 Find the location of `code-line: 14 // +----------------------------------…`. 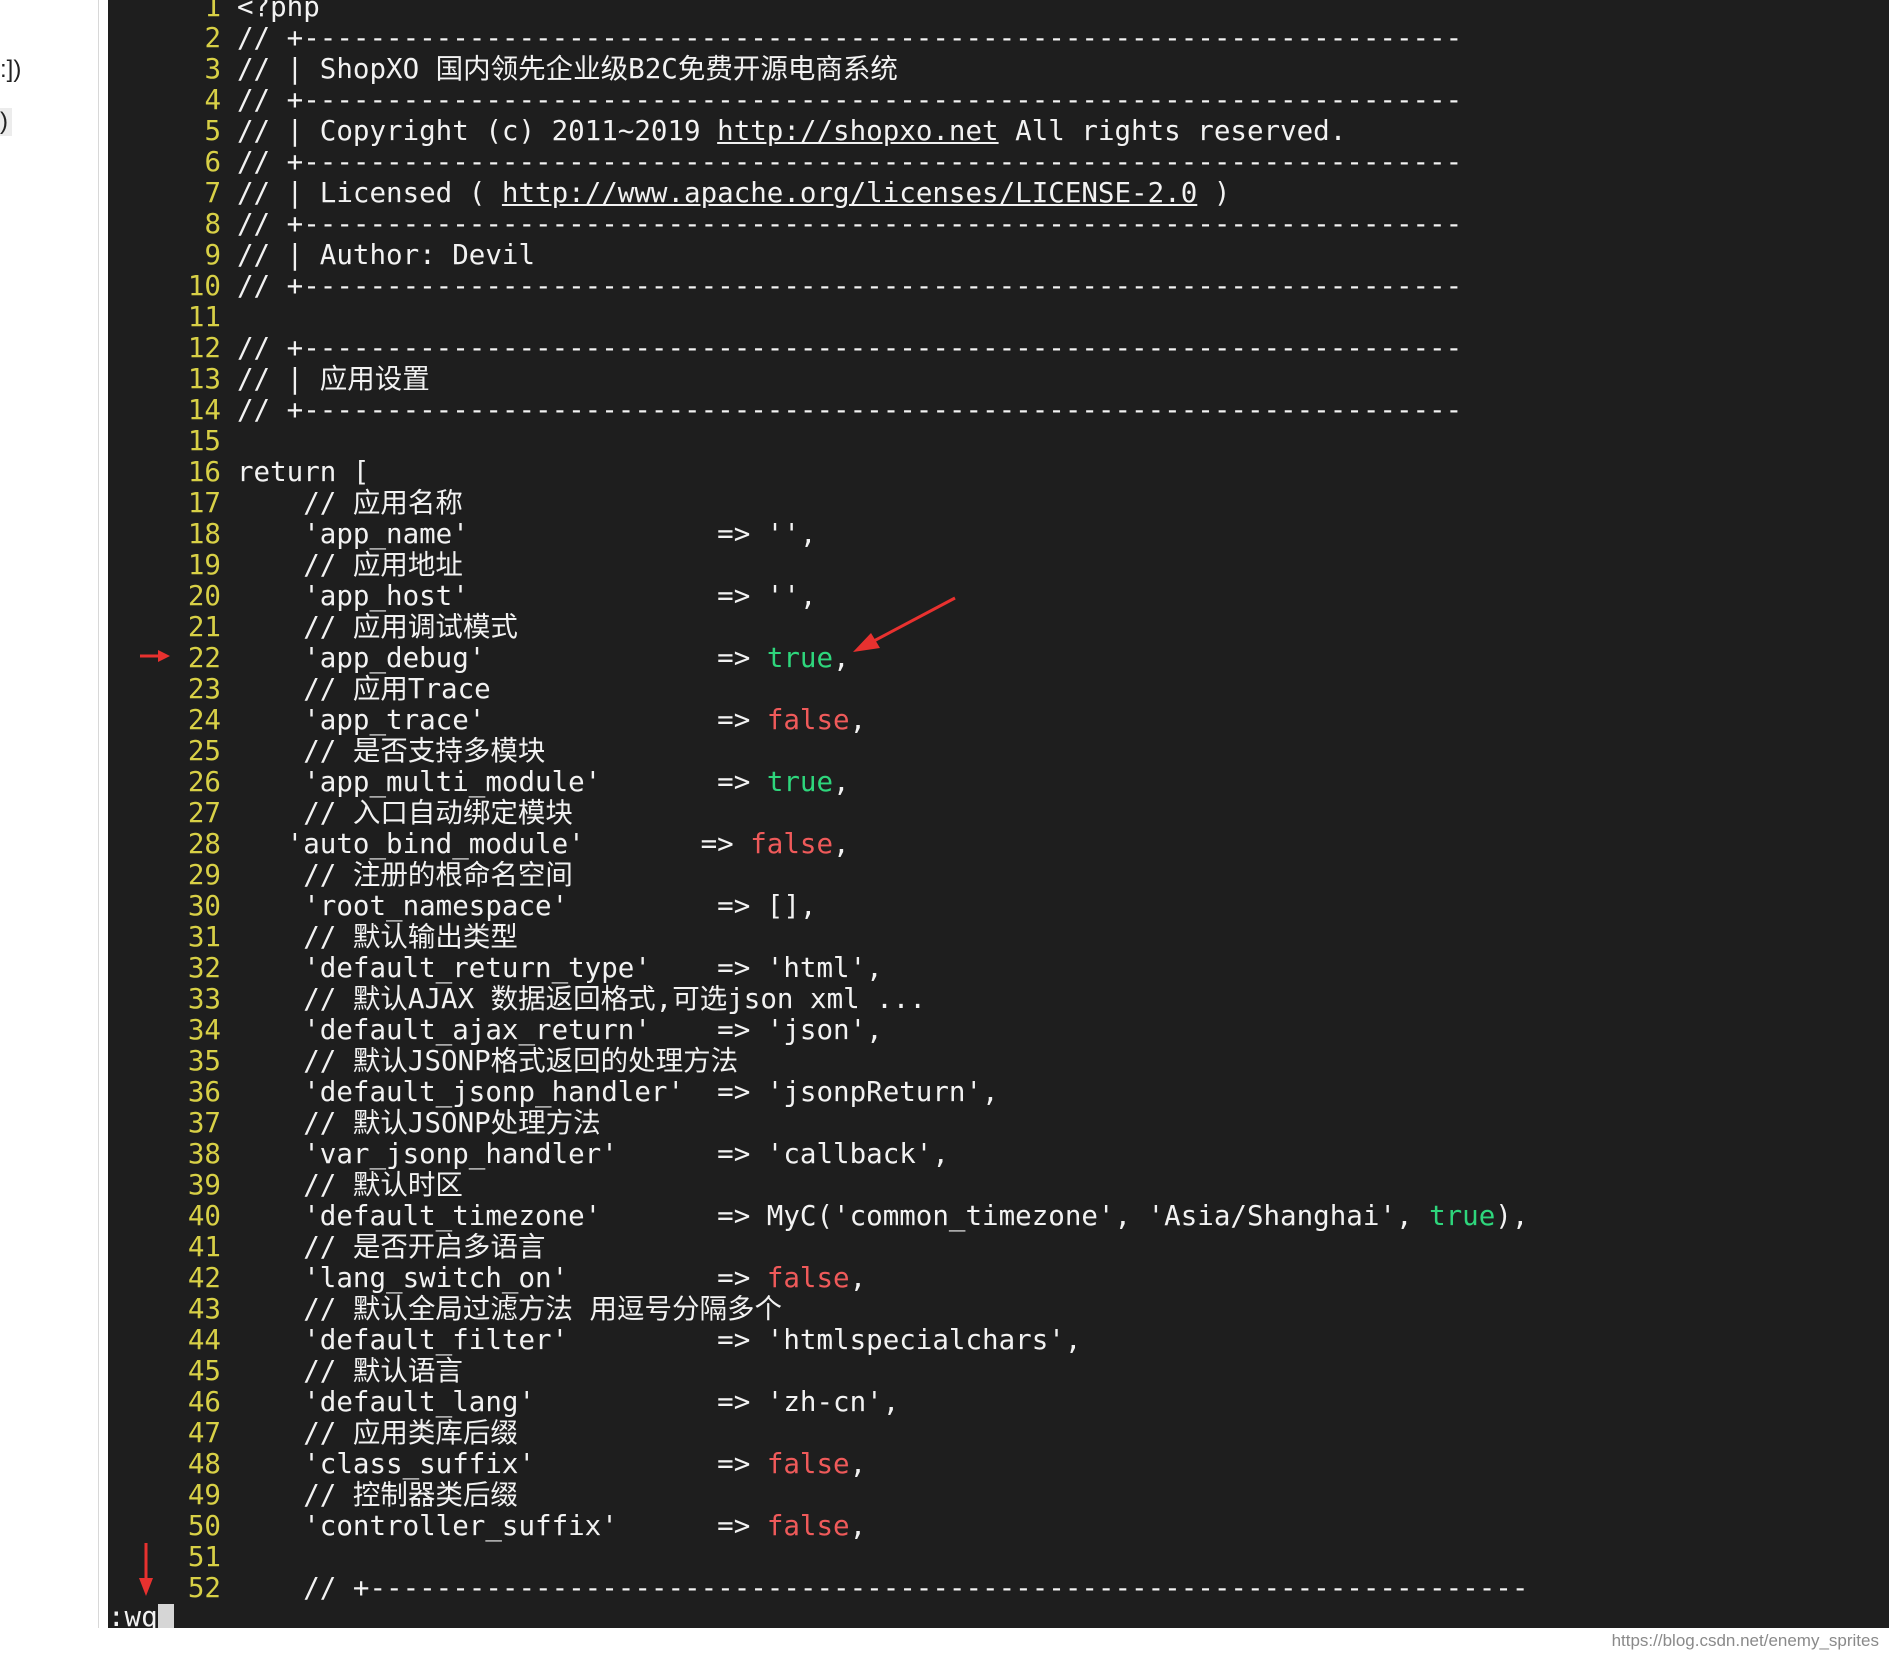

code-line: 14 // +----------------------------------… is located at coordinates (998, 410).